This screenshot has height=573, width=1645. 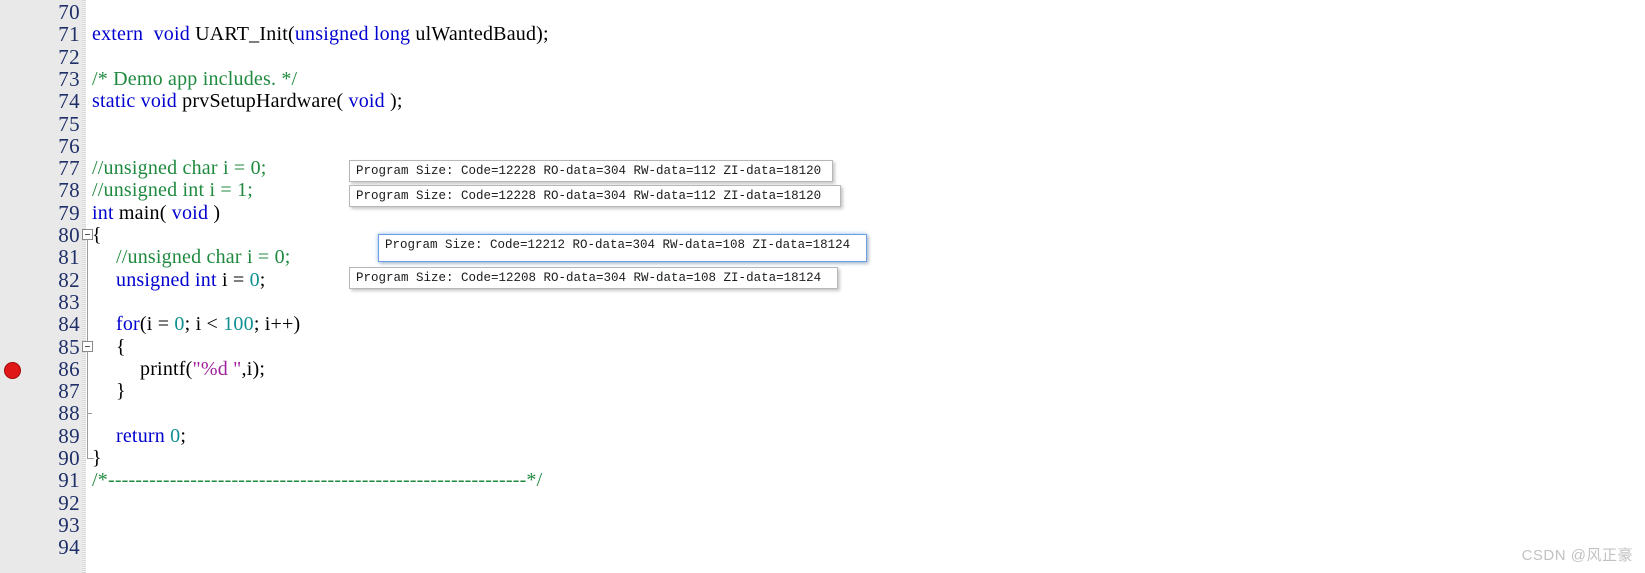 I want to click on line-number: 90, so click(x=69, y=458).